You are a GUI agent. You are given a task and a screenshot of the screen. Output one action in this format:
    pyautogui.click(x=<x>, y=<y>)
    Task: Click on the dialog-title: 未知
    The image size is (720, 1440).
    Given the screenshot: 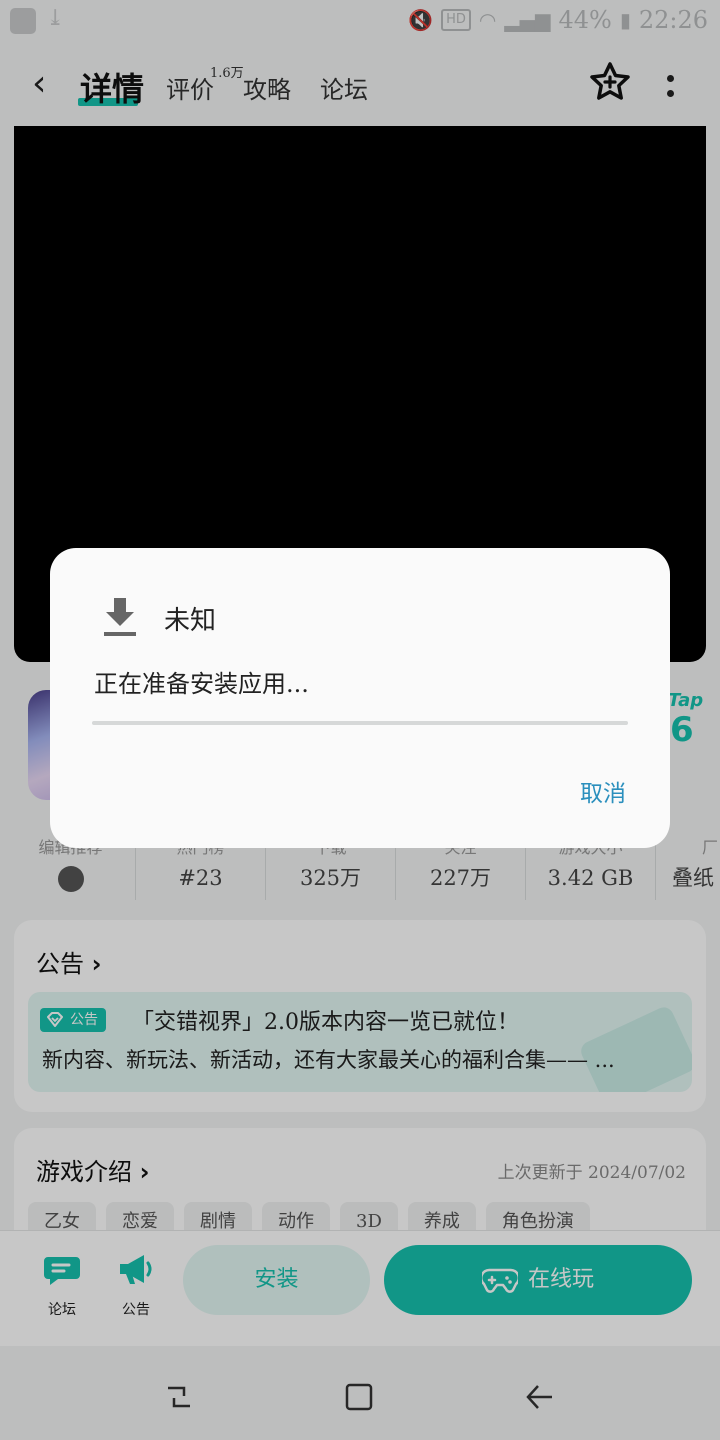 What is the action you would take?
    pyautogui.click(x=190, y=621)
    